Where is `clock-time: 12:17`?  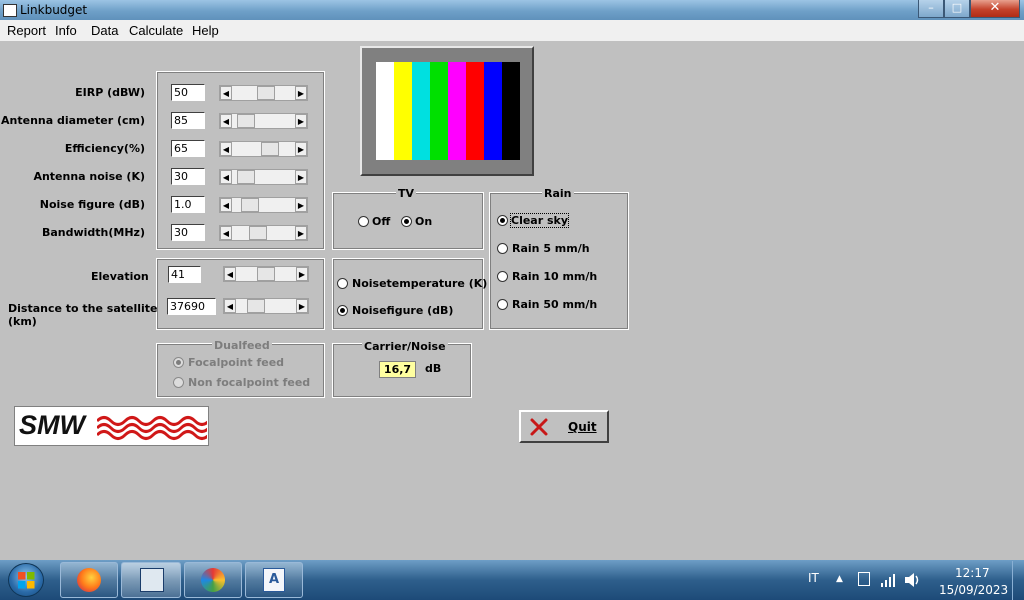
clock-time: 12:17 is located at coordinates (972, 573).